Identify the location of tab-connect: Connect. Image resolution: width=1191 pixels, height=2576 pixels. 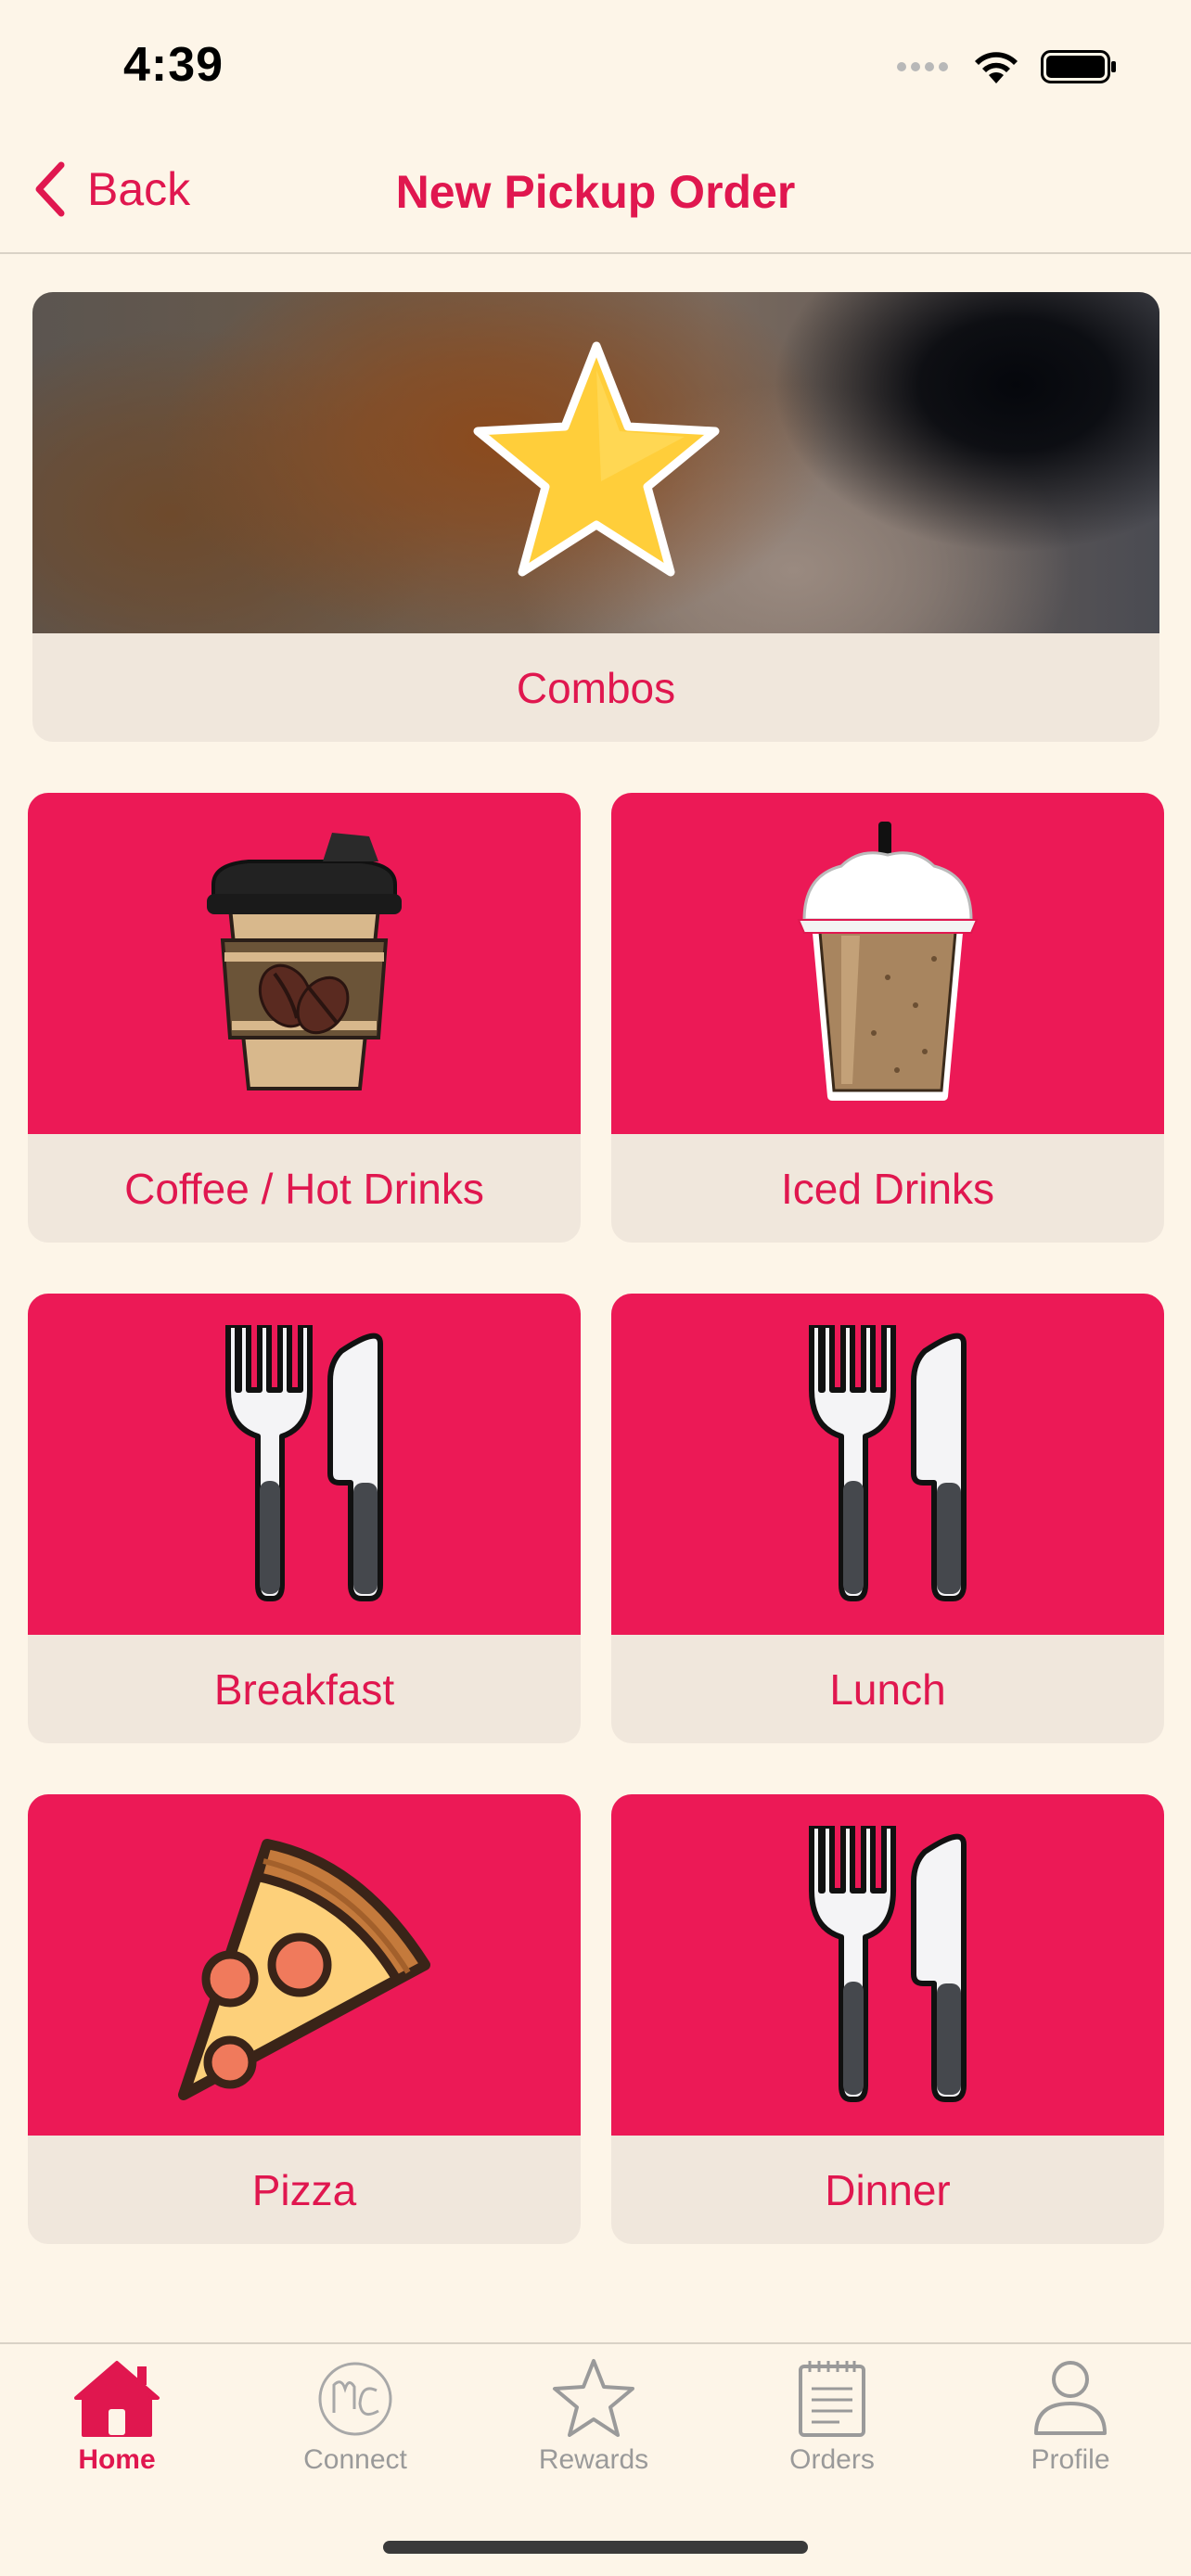
(355, 2417).